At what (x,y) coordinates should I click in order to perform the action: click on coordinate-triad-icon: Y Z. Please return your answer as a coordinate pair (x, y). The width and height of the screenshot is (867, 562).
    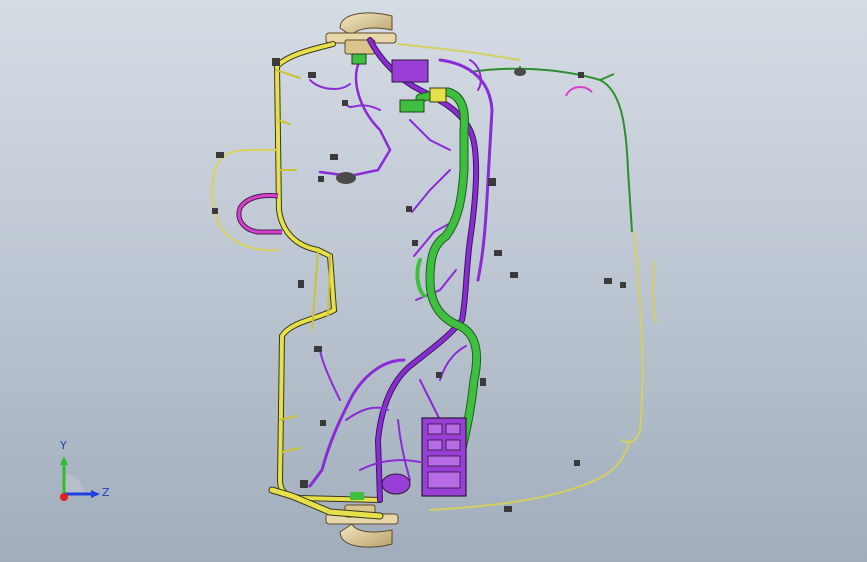
    Looking at the image, I should click on (82, 474).